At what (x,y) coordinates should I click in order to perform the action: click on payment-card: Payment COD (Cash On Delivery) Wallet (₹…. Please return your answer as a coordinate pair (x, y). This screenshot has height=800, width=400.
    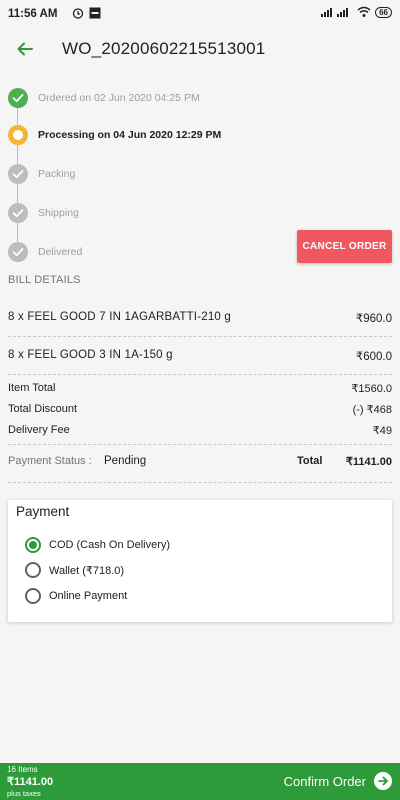
    Looking at the image, I should click on (200, 561).